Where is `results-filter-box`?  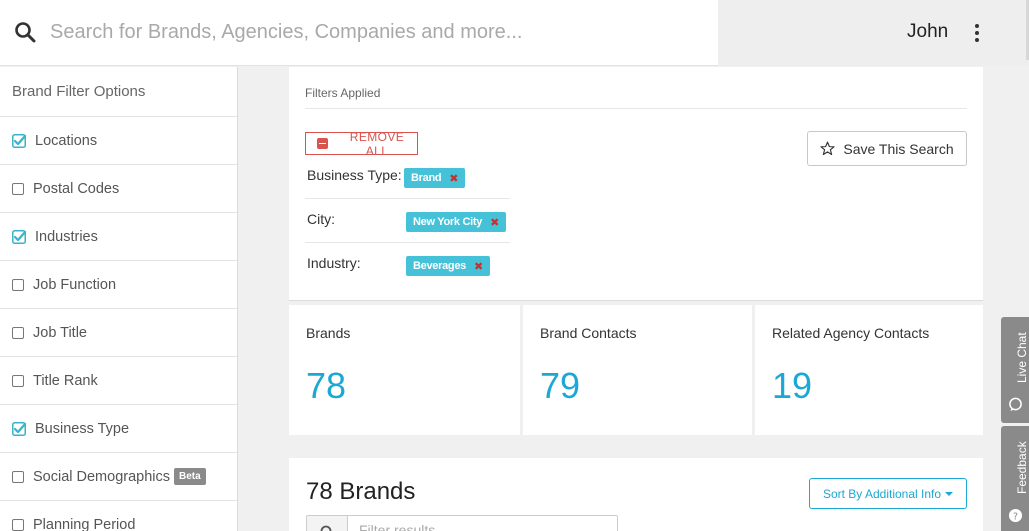
results-filter-box is located at coordinates (462, 523).